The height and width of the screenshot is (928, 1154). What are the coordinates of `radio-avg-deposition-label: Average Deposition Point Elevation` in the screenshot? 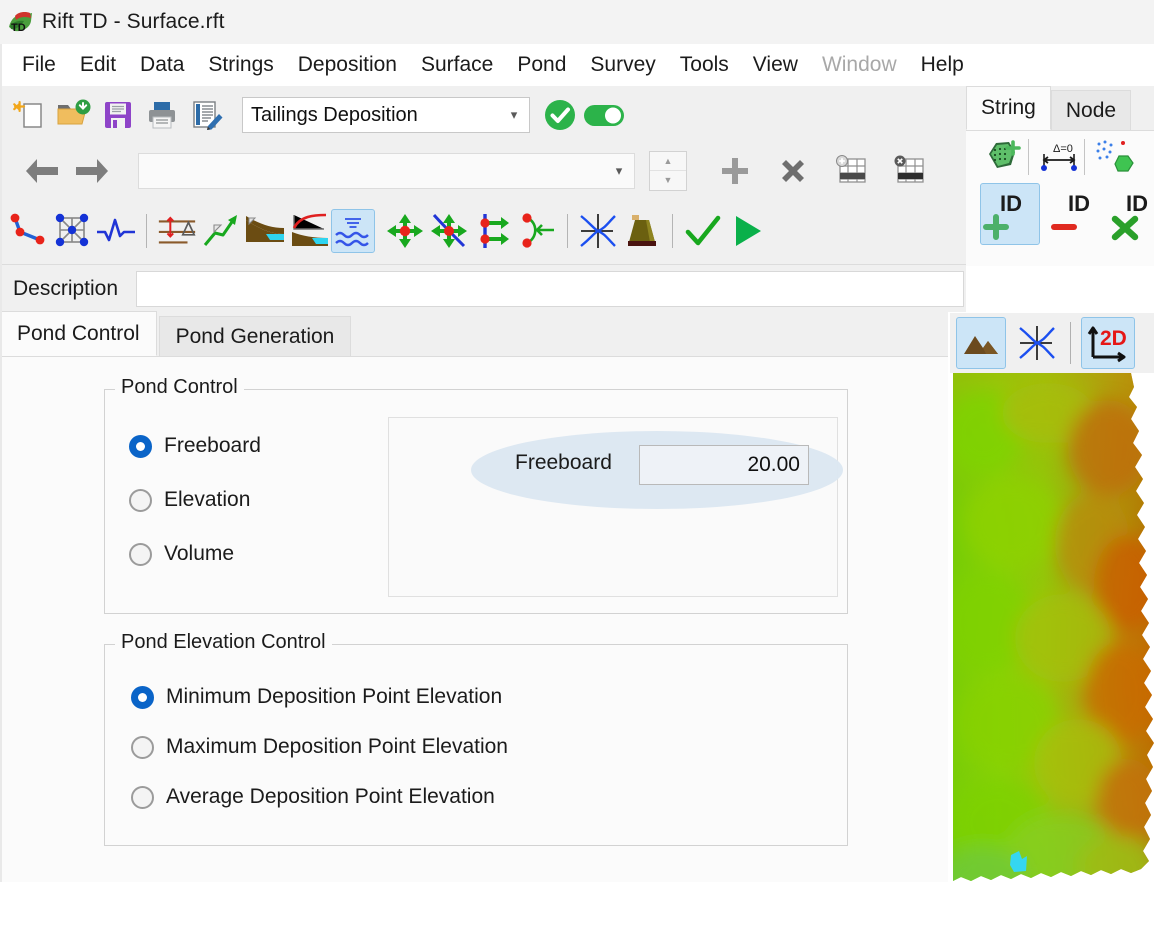 It's located at (330, 796).